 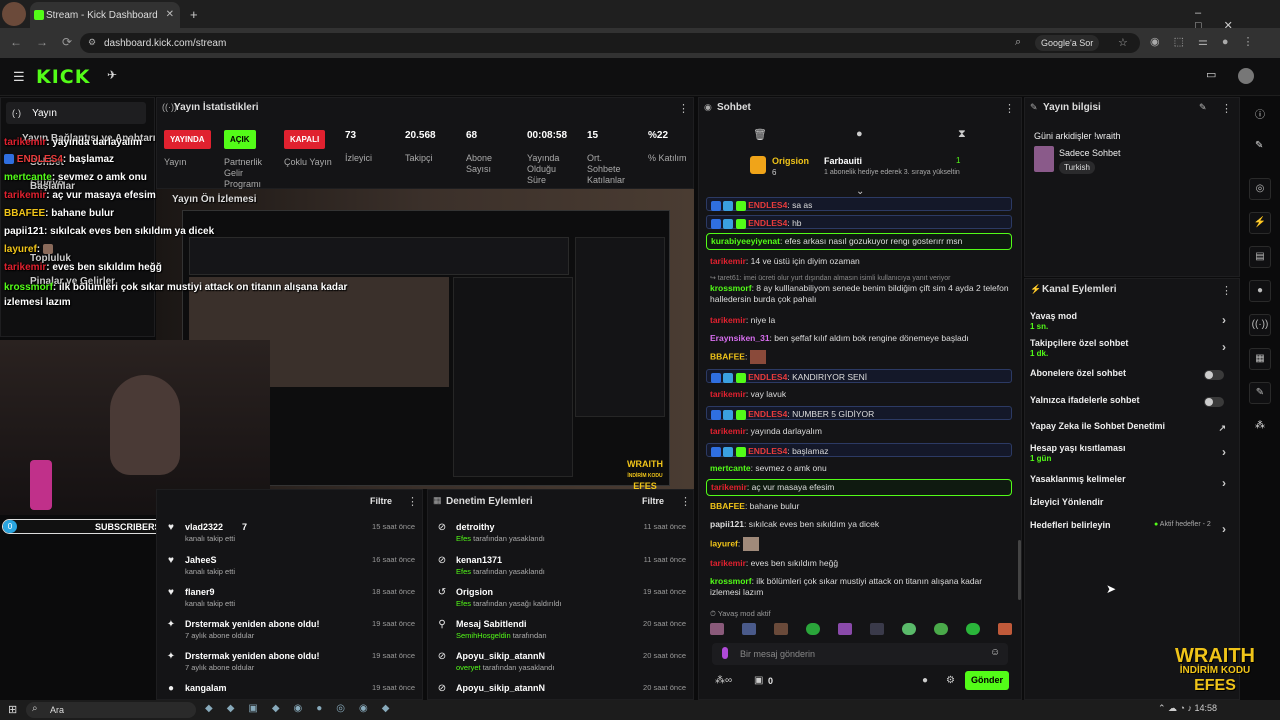 What do you see at coordinates (12, 709) in the screenshot?
I see `start-icon: ⊞` at bounding box center [12, 709].